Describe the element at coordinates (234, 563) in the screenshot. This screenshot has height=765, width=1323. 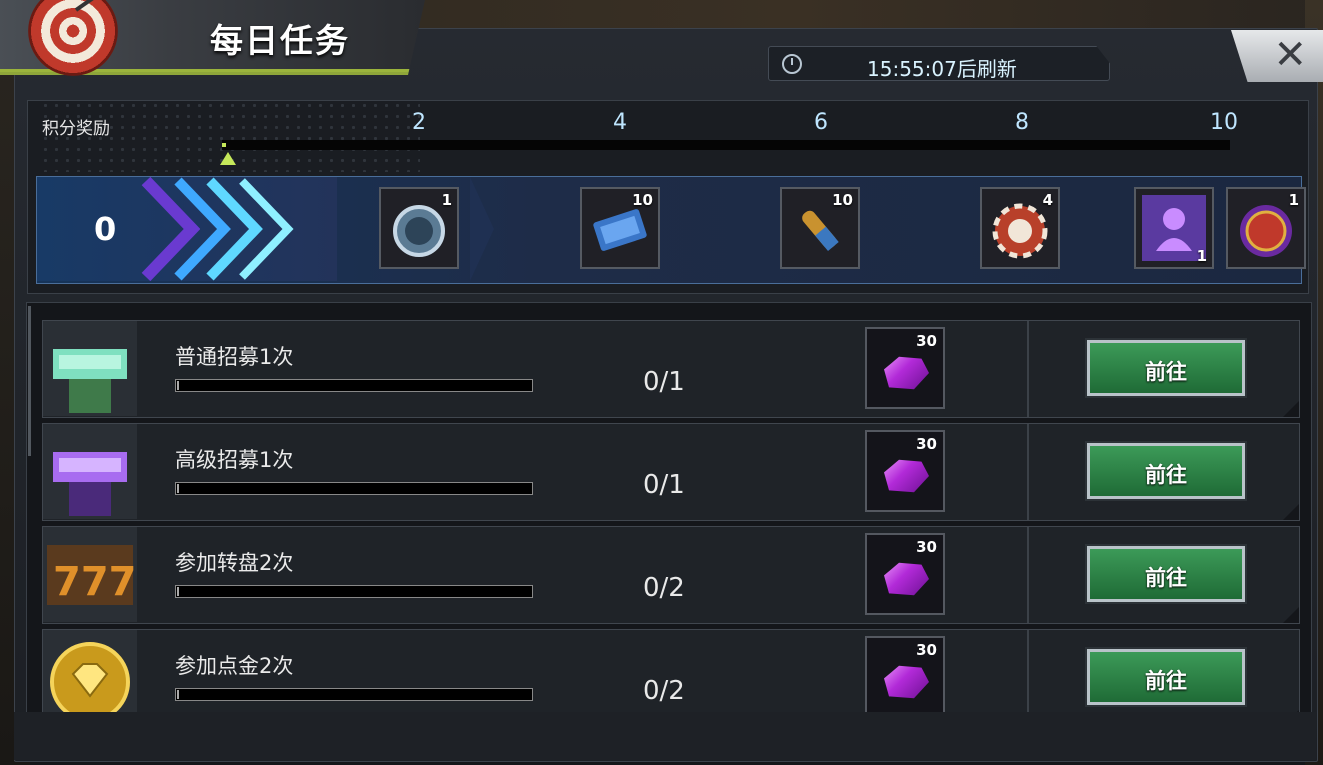
I see `task-name: 参加转盘2次` at that location.